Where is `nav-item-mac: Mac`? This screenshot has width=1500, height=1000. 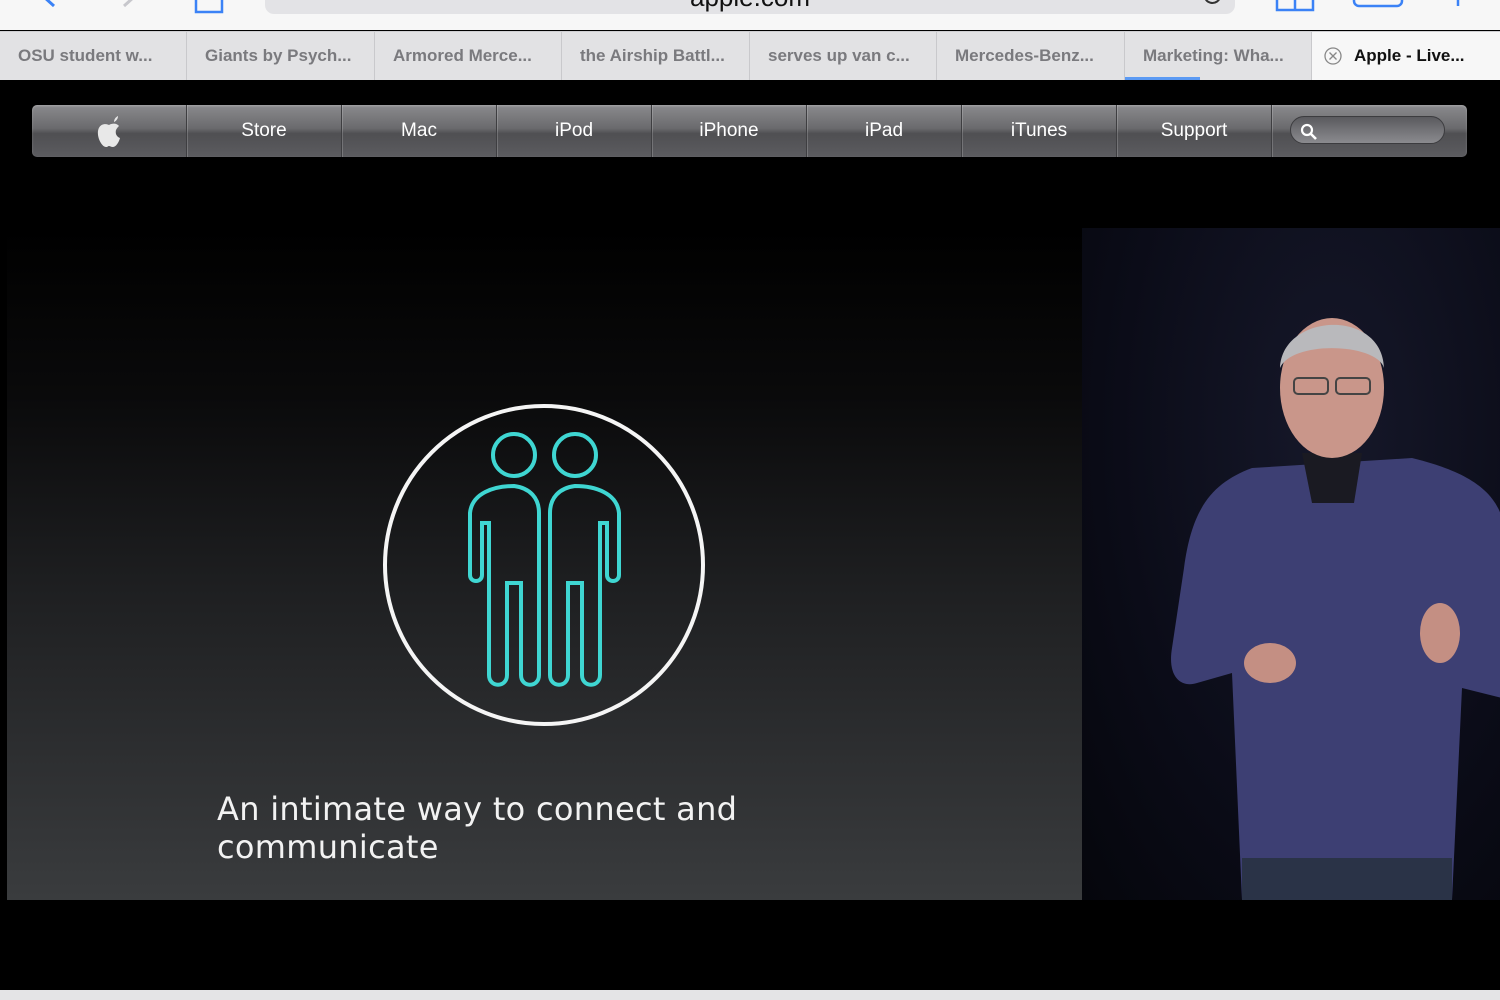
nav-item-mac: Mac is located at coordinates (419, 131).